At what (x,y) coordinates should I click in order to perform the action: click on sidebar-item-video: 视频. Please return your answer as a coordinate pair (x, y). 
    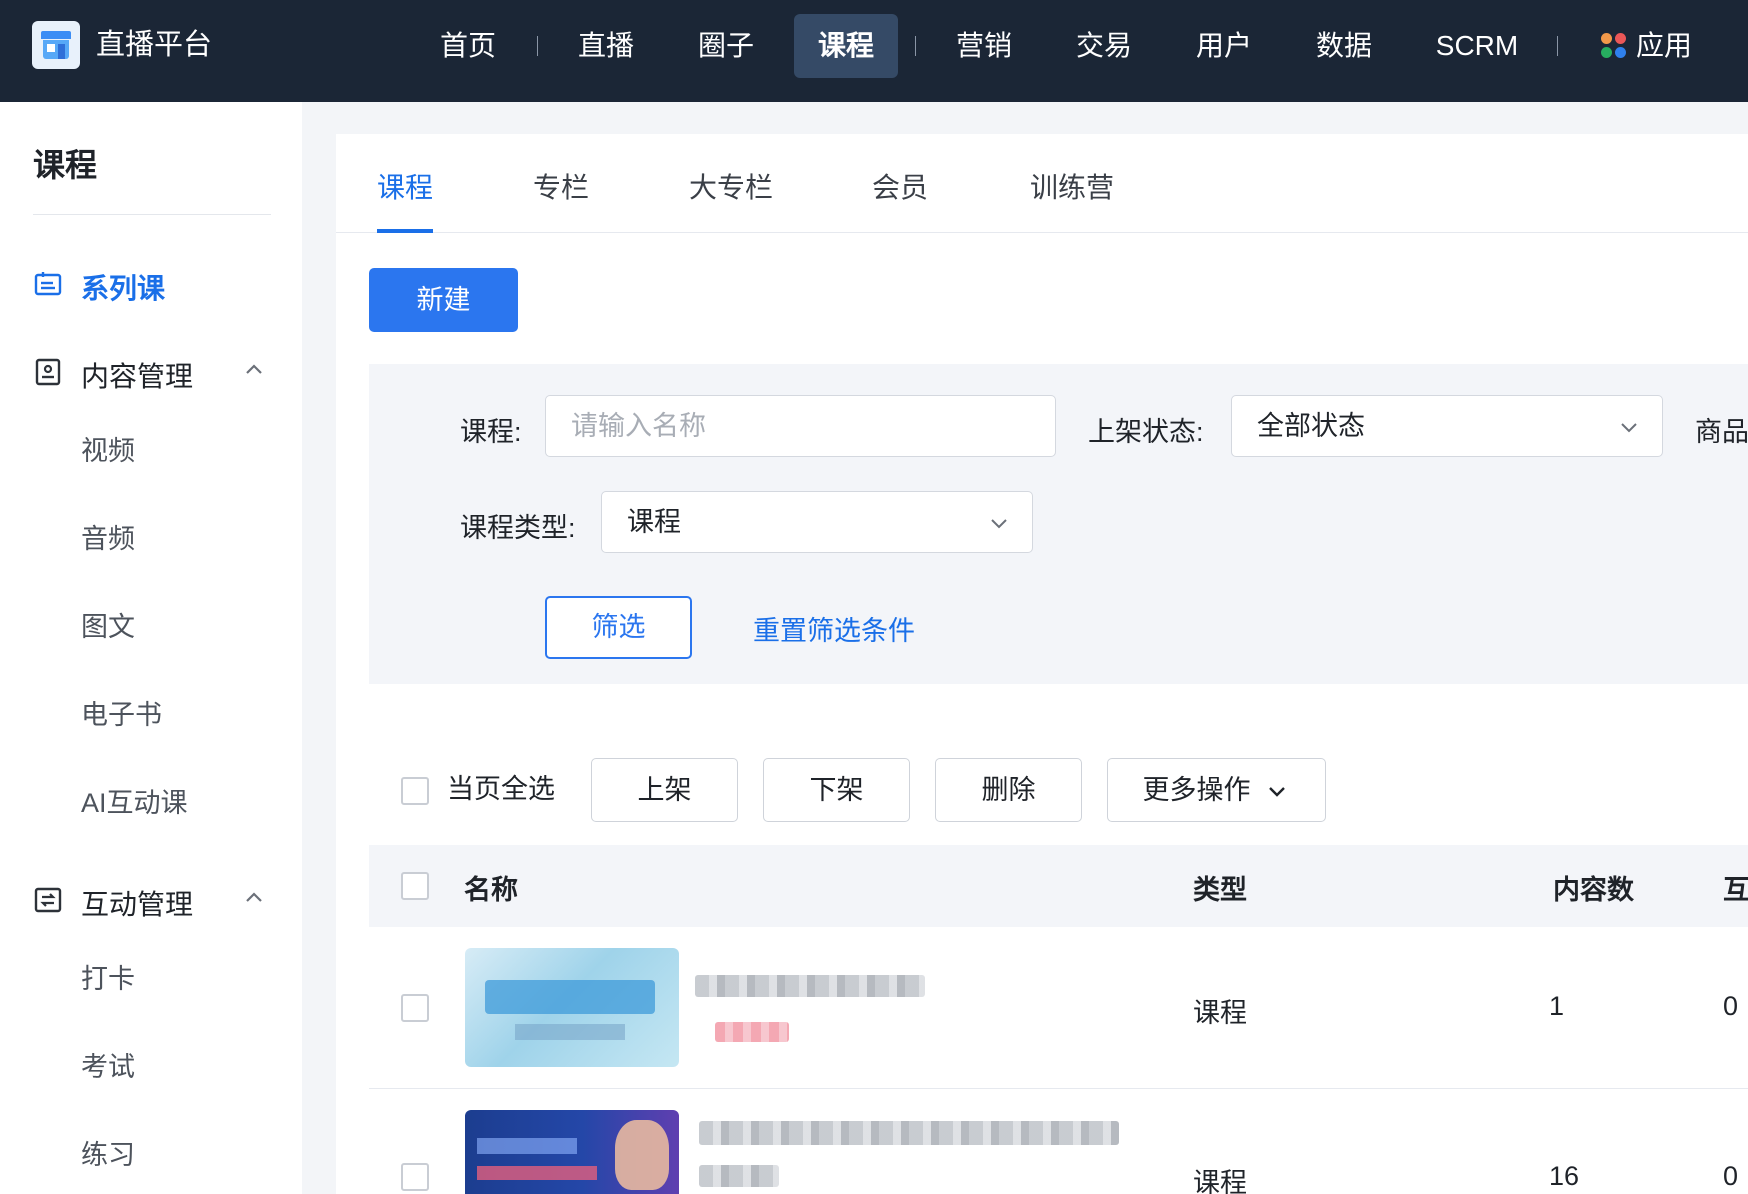
    Looking at the image, I should click on (108, 448).